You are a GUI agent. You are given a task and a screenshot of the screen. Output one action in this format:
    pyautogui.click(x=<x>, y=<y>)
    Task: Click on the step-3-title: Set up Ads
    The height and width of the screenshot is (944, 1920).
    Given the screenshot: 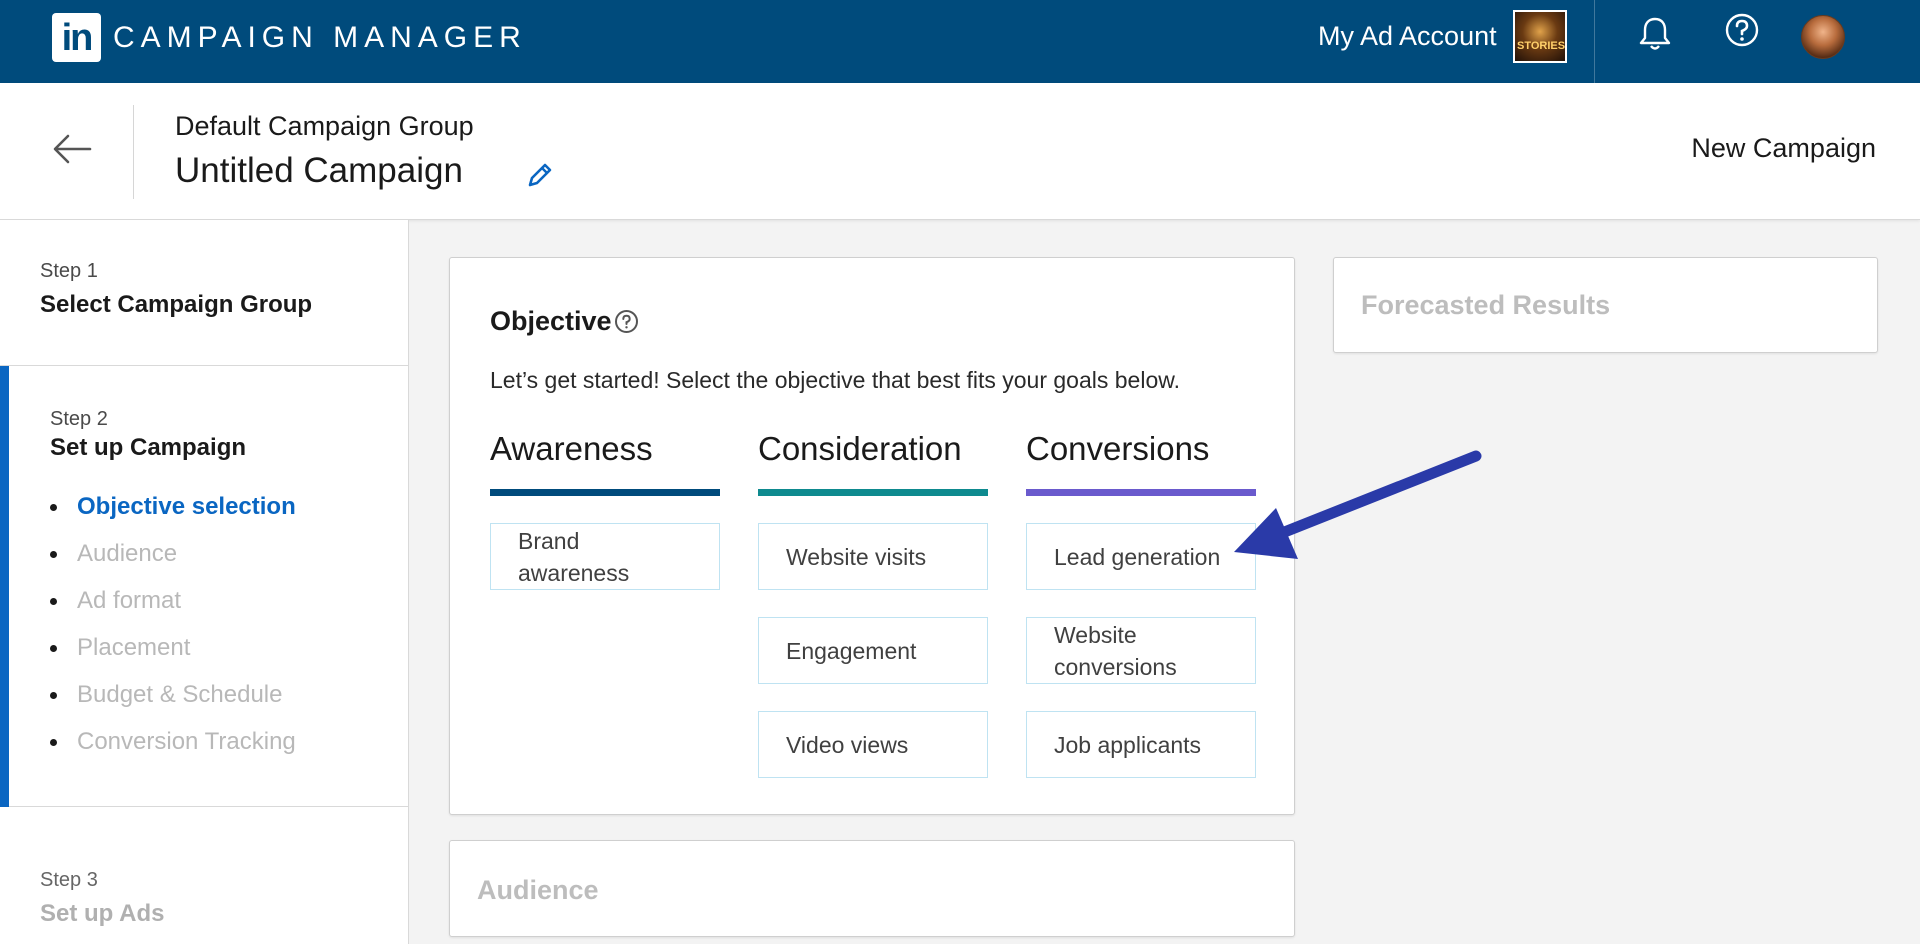 What is the action you would take?
    pyautogui.click(x=102, y=913)
    